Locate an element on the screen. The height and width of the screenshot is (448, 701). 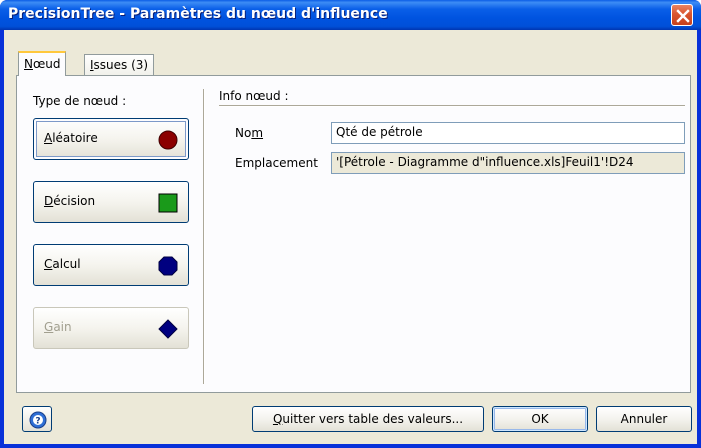
tab-noeud-label: œud is located at coordinates (46, 64).